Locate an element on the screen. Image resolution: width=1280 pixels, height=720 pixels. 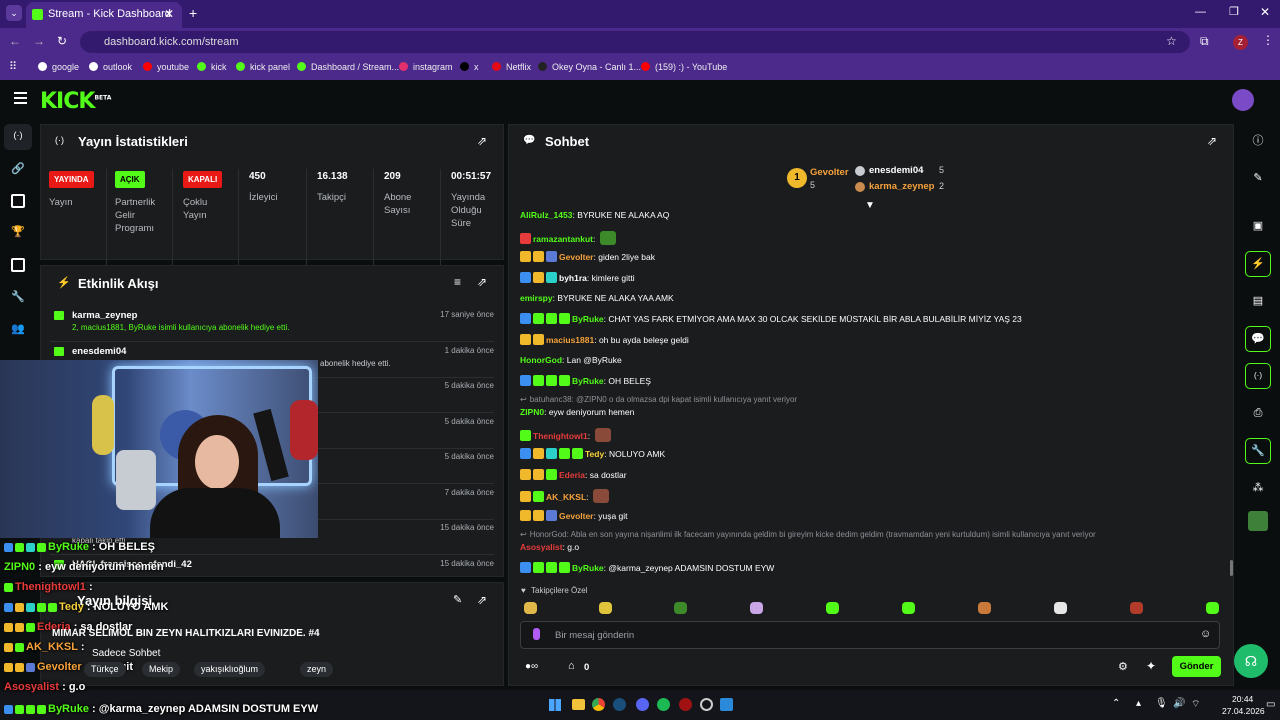
chat-message: Thenightowl1: is located at coordinates (565, 435).